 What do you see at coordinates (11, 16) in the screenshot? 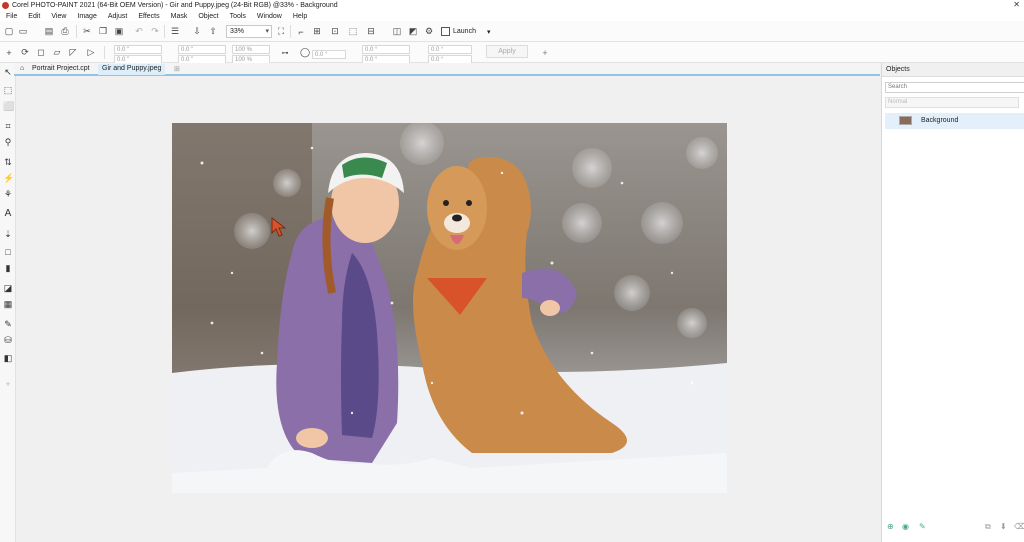
I see `menu-file: File` at bounding box center [11, 16].